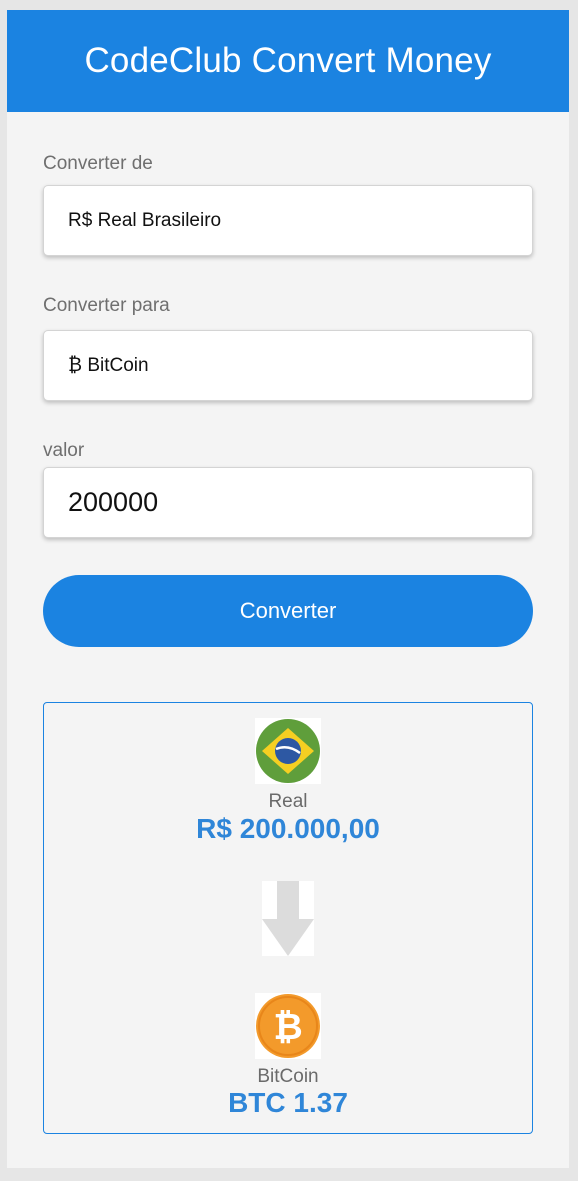  What do you see at coordinates (98, 163) in the screenshot?
I see `from-label: Converter de` at bounding box center [98, 163].